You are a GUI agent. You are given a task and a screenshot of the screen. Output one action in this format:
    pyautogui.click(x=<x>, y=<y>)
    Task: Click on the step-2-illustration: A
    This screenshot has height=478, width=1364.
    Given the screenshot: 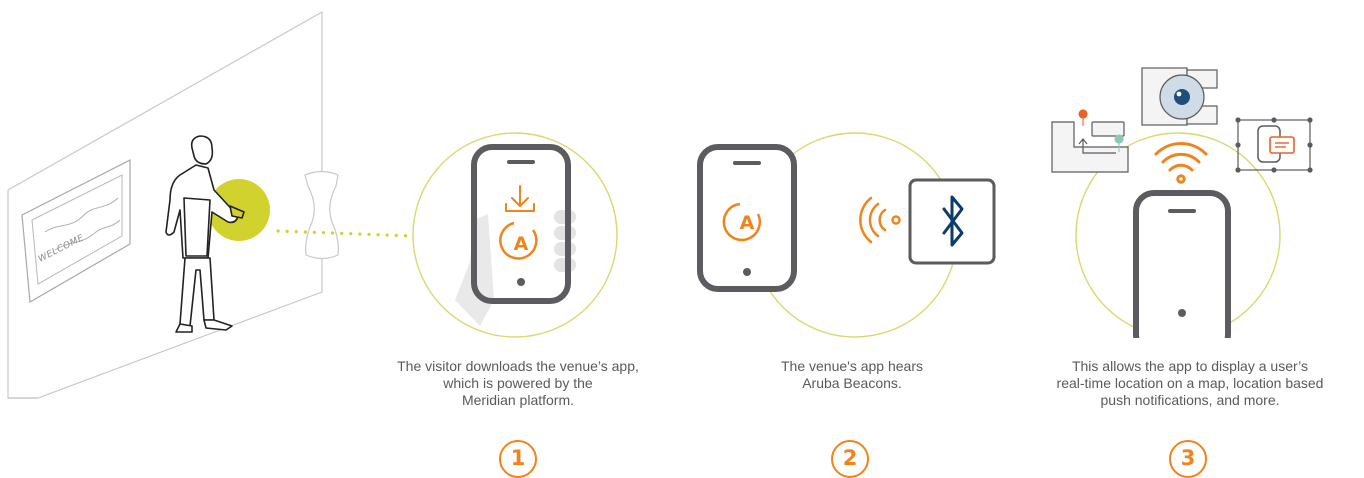 What is the action you would take?
    pyautogui.click(x=846, y=235)
    